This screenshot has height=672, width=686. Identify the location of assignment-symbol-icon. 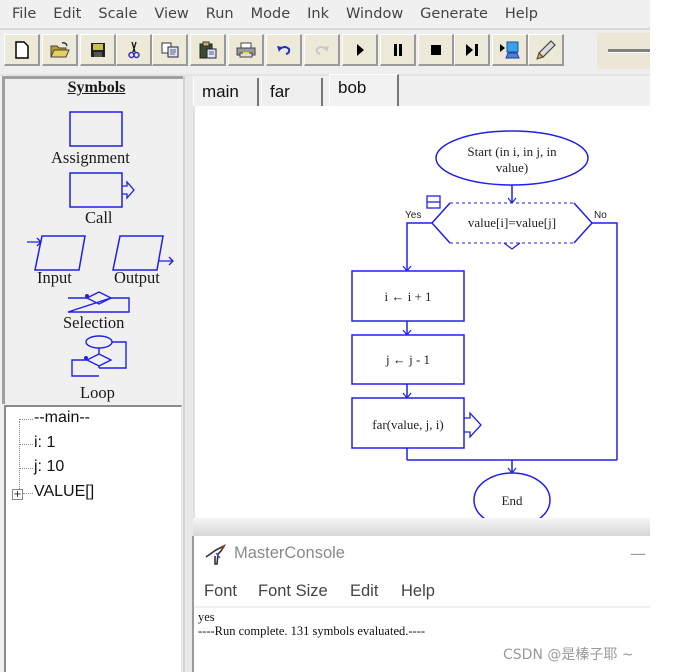
(97, 130).